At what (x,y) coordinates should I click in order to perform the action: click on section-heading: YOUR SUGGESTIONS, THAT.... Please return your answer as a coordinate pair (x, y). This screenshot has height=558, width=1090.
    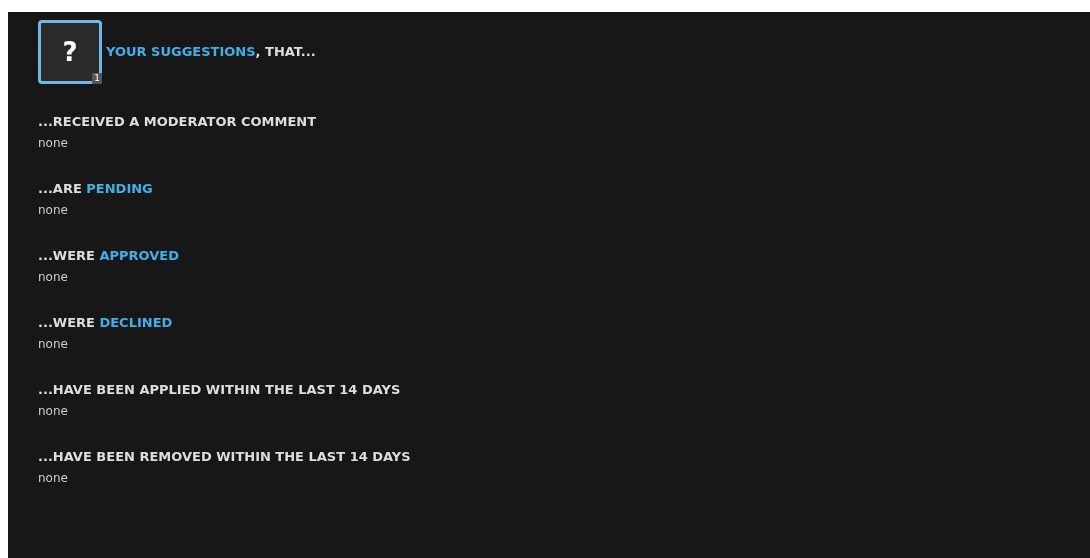
    Looking at the image, I should click on (211, 52).